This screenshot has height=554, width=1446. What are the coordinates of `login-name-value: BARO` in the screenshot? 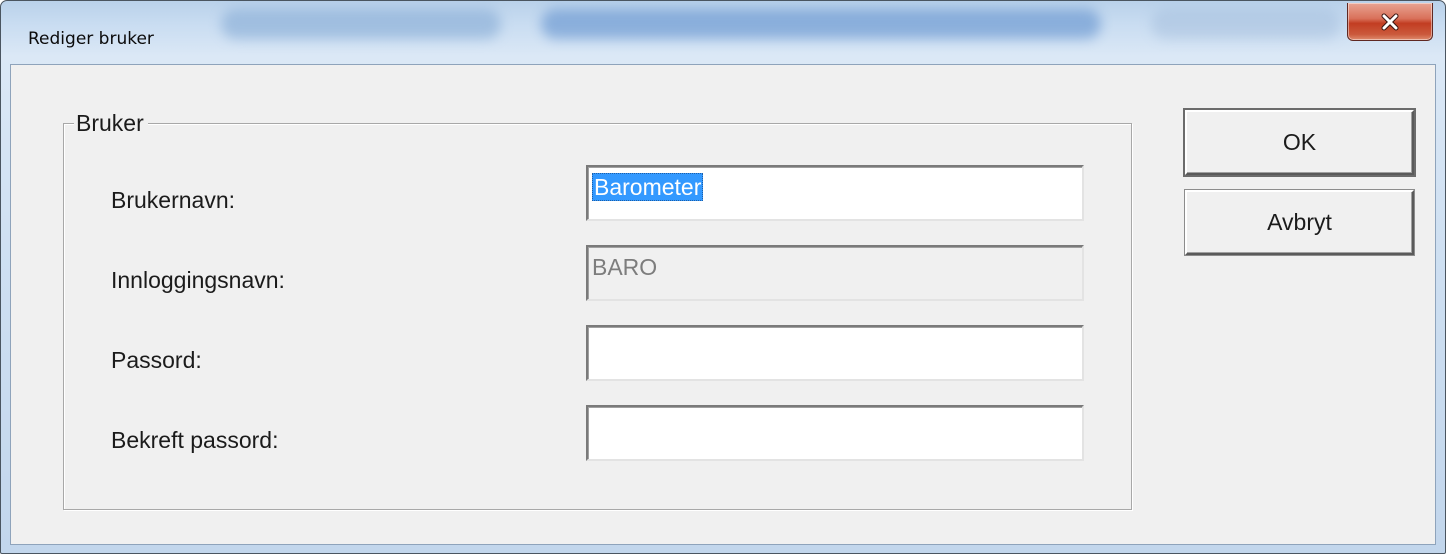 It's located at (625, 267).